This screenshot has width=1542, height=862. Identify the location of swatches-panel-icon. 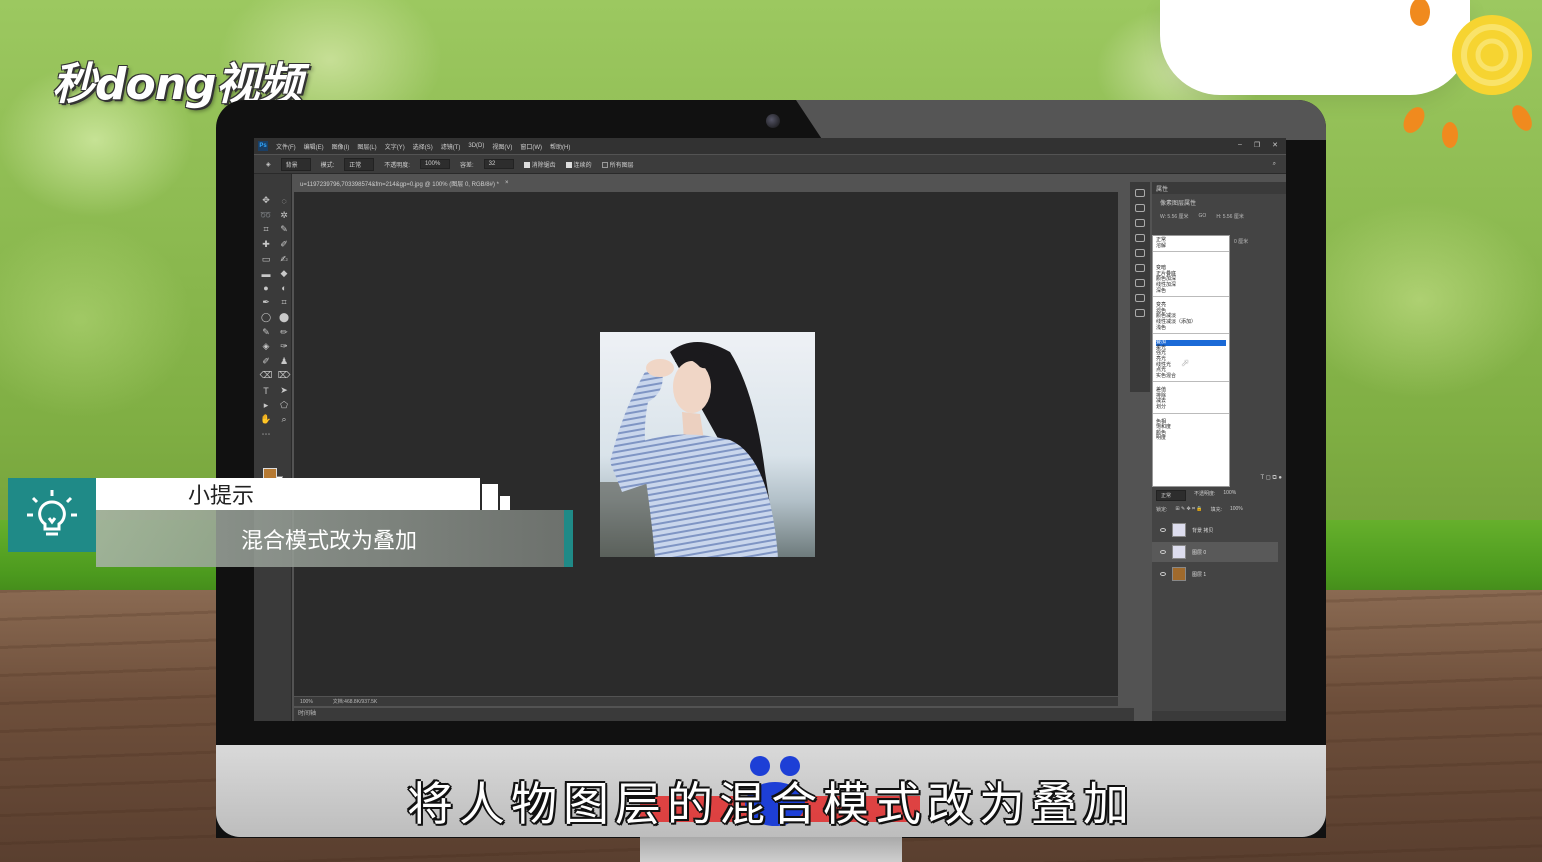
(1140, 223).